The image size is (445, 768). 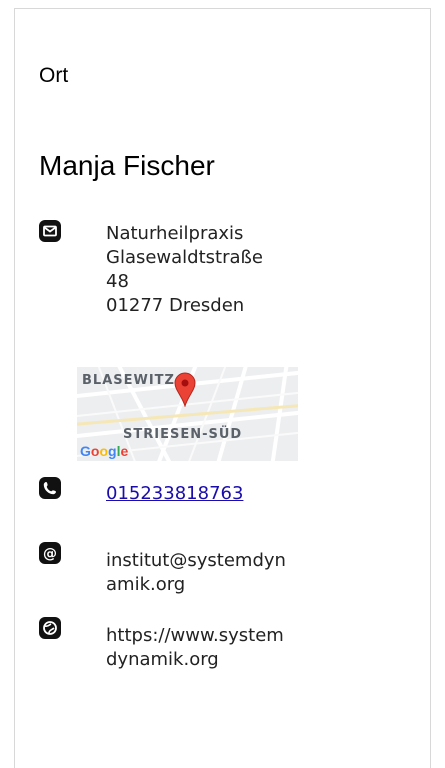 What do you see at coordinates (187, 414) in the screenshot?
I see `map-thumbnail: BLASEWITZ STRIESEN-SÜD Google` at bounding box center [187, 414].